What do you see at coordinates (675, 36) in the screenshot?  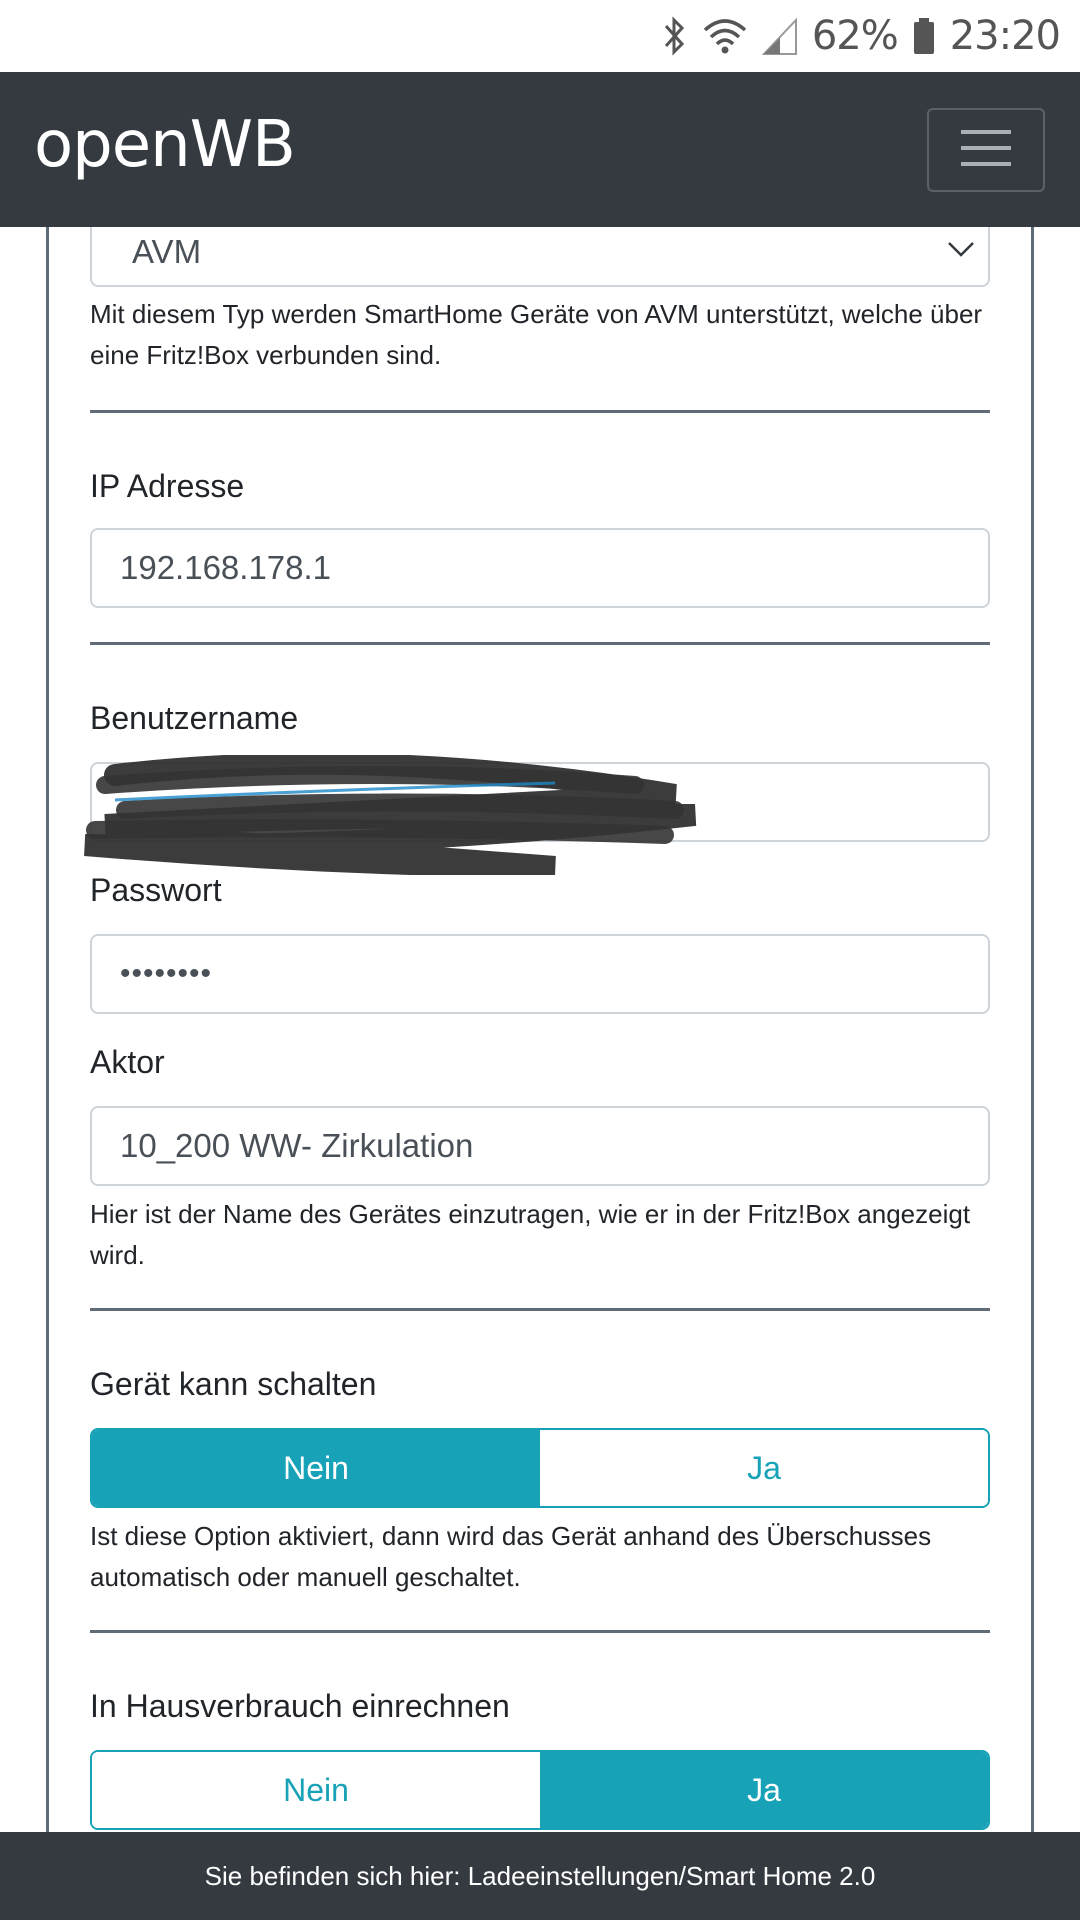 I see `bluetooth-icon` at bounding box center [675, 36].